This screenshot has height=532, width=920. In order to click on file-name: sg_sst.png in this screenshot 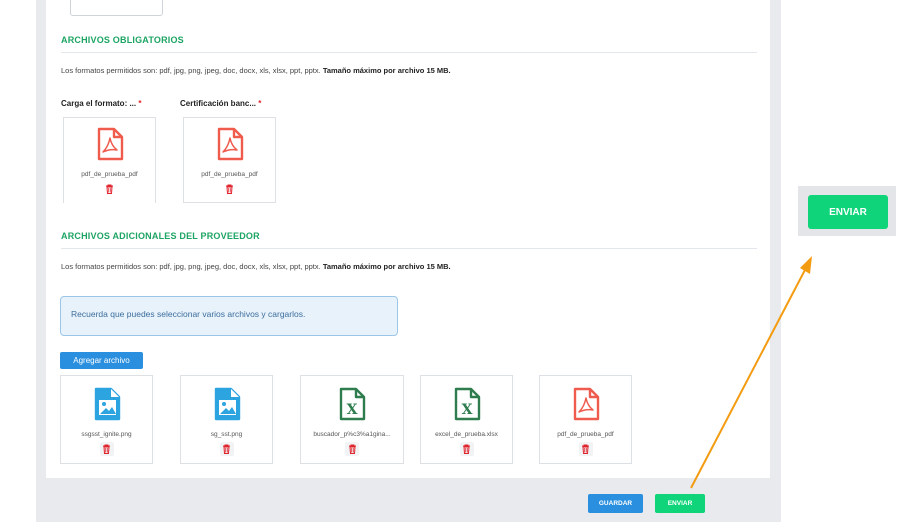, I will do `click(226, 434)`.